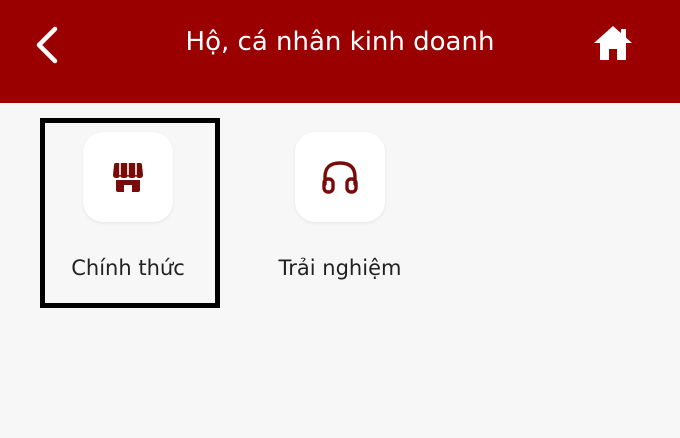 This screenshot has width=680, height=438. I want to click on option-official-icon-box, so click(128, 177).